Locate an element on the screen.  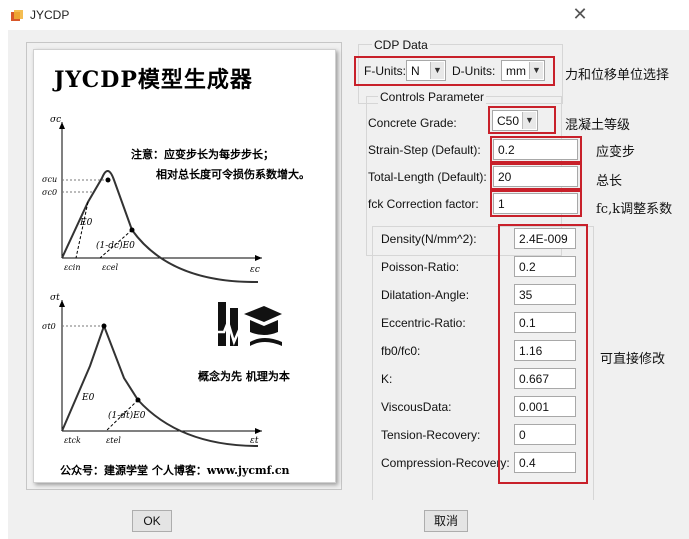
chart2-x-label: εt is located at coordinates (254, 441).